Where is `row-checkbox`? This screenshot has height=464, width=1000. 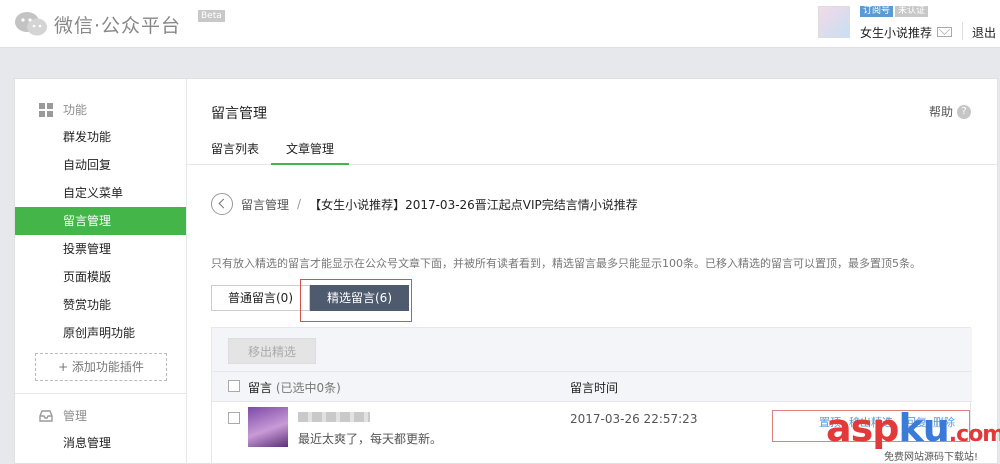
row-checkbox is located at coordinates (234, 418).